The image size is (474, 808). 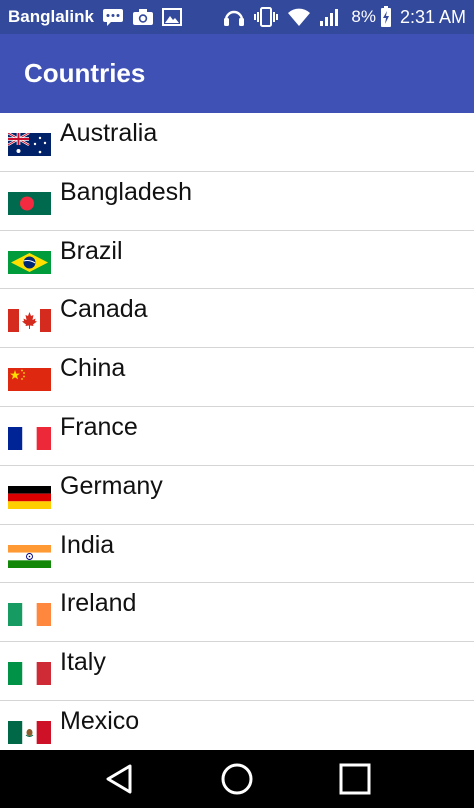 I want to click on country-row-france: France, so click(x=237, y=436).